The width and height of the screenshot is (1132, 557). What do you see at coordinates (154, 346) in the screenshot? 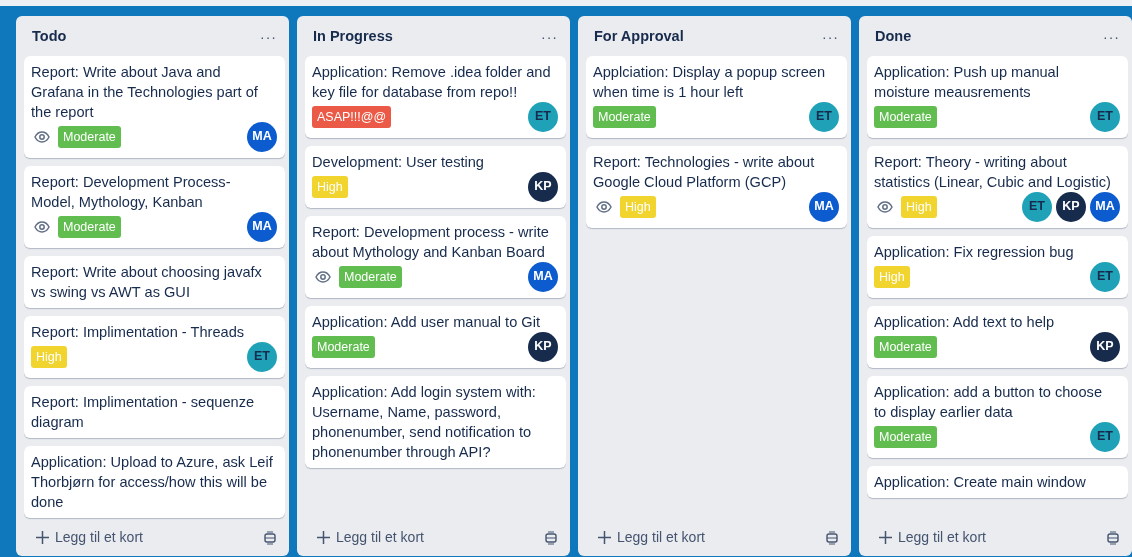
I see `task-card: Report: Implimentation - Threads High ET` at bounding box center [154, 346].